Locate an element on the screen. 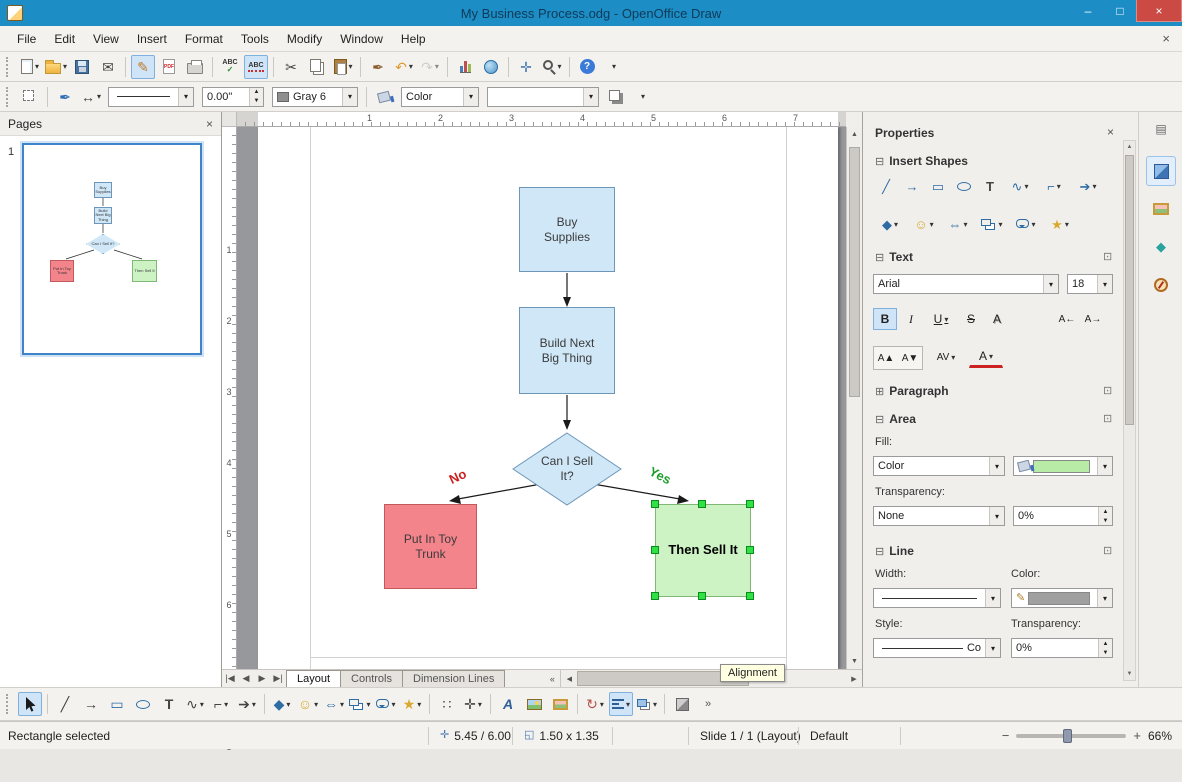  bold-button: B is located at coordinates (885, 319).